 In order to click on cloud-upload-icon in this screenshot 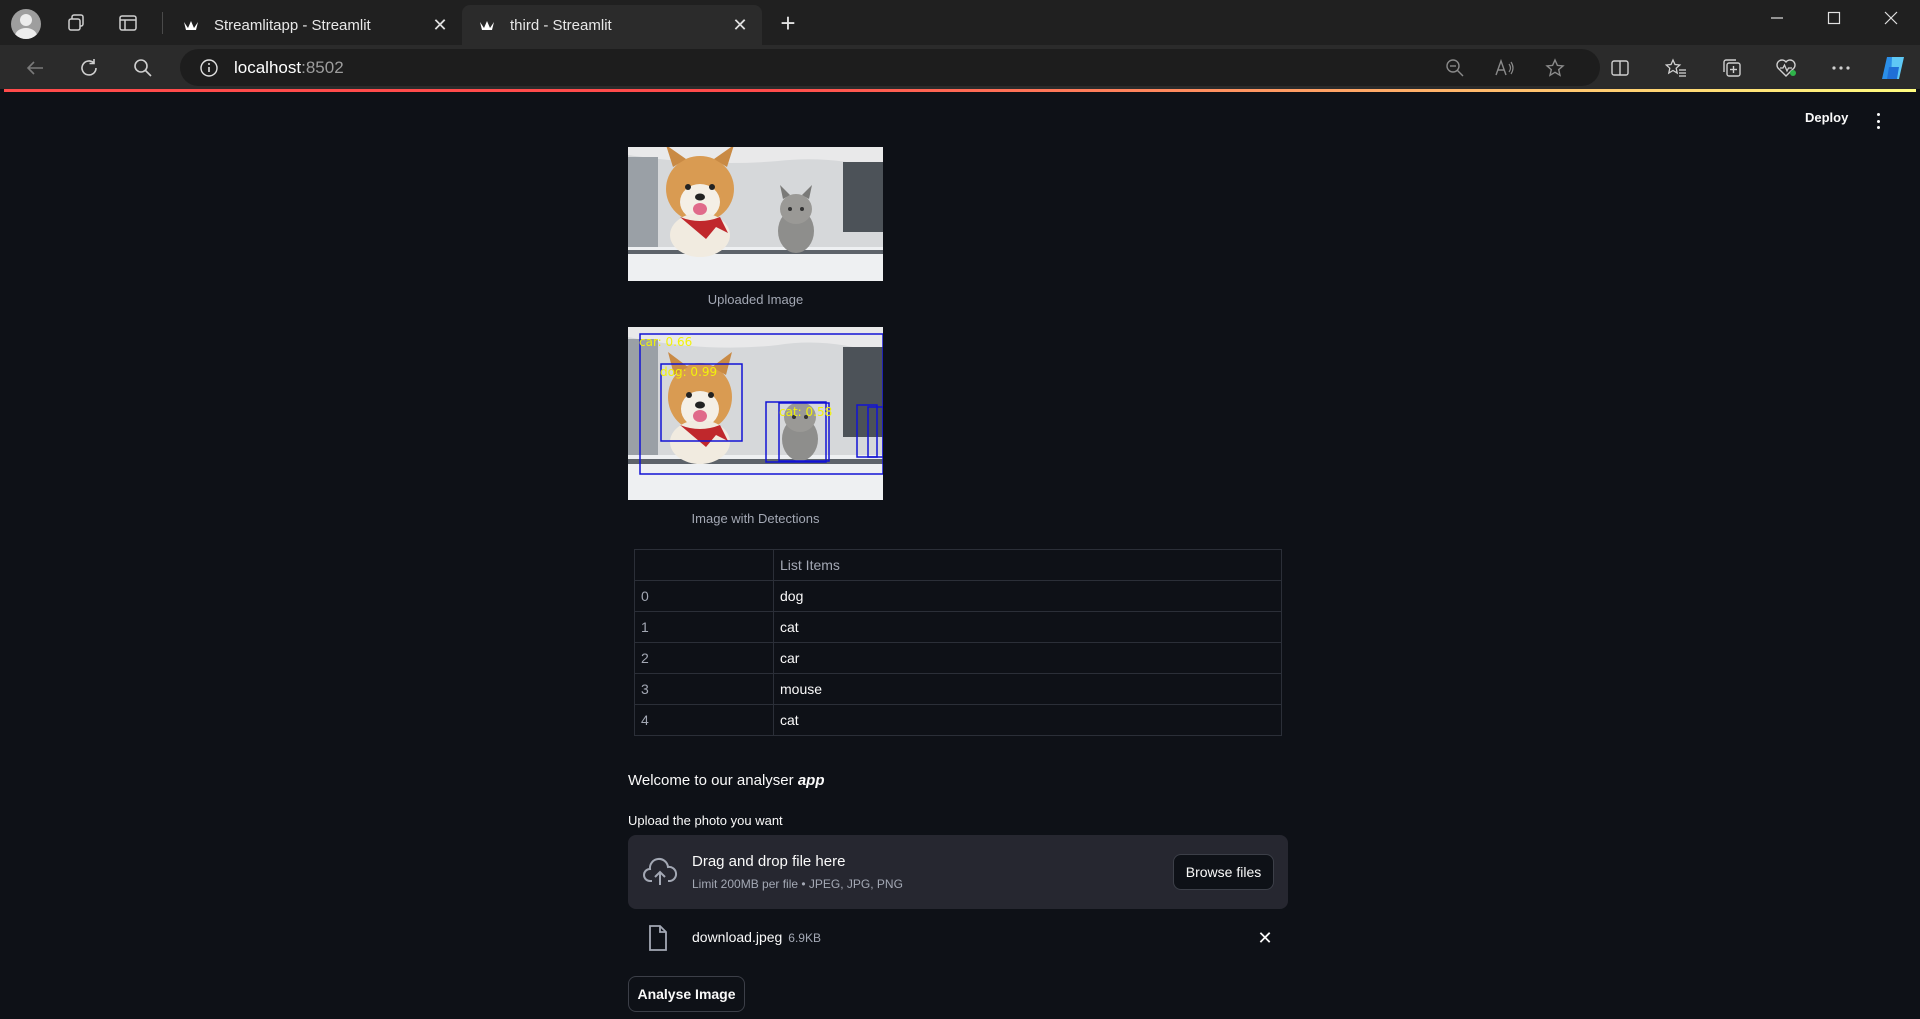, I will do `click(660, 873)`.